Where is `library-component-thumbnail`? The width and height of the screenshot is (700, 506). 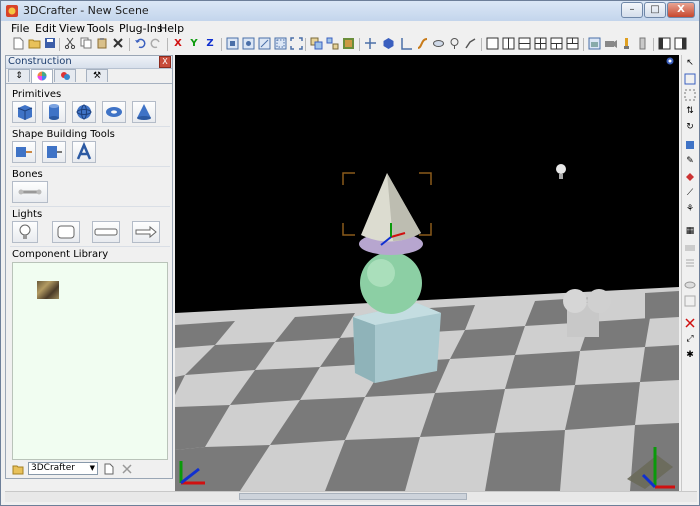
library-component-thumbnail is located at coordinates (48, 290).